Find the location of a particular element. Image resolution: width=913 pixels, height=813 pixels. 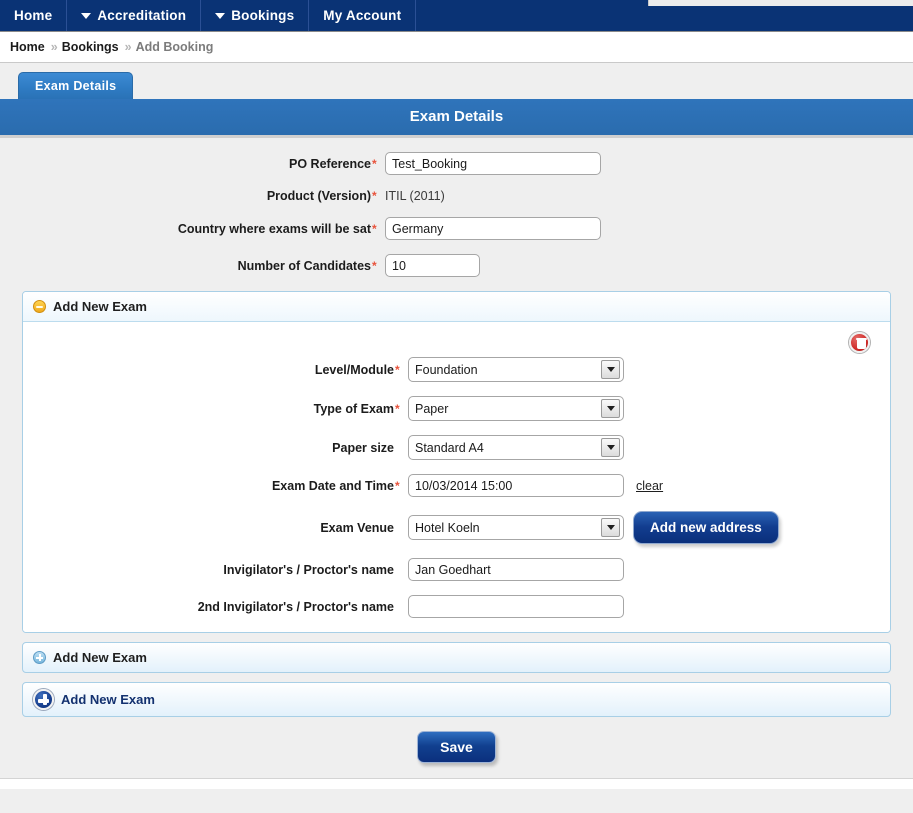

add-new-exam-collapsed-row: Add New Exam is located at coordinates (456, 657).